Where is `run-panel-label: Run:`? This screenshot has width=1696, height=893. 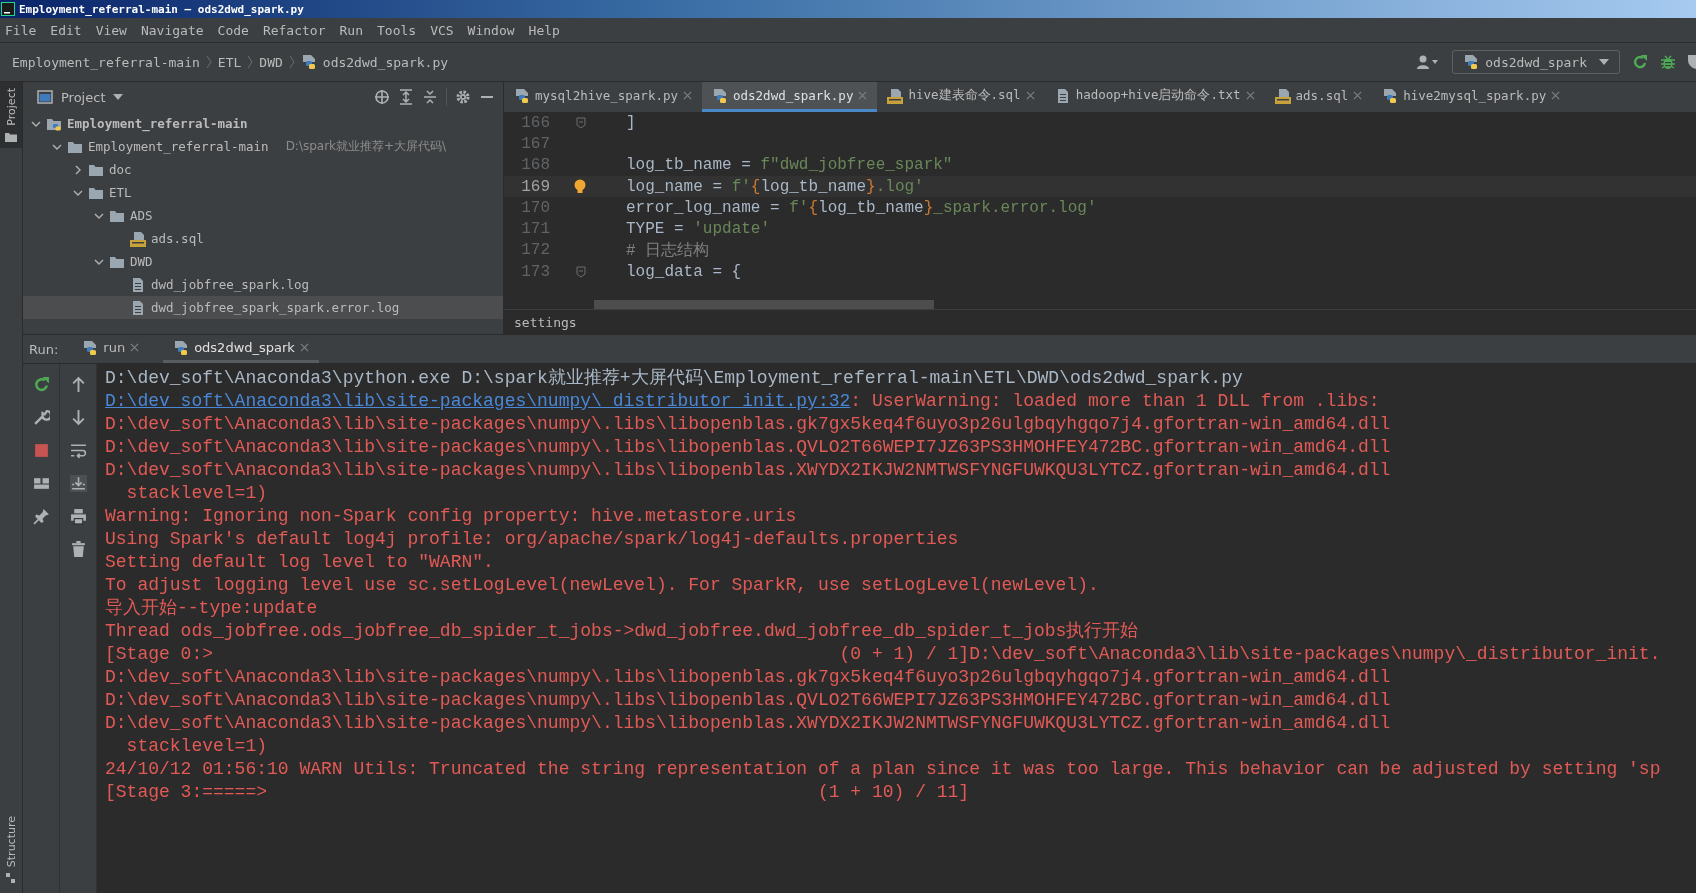 run-panel-label: Run: is located at coordinates (44, 349).